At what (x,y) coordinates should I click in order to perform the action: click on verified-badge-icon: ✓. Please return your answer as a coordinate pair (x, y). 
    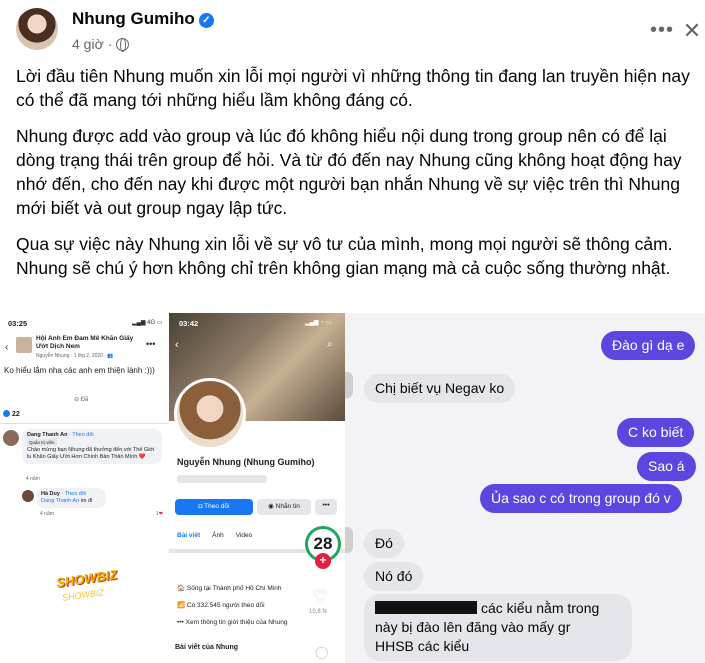
    Looking at the image, I should click on (206, 20).